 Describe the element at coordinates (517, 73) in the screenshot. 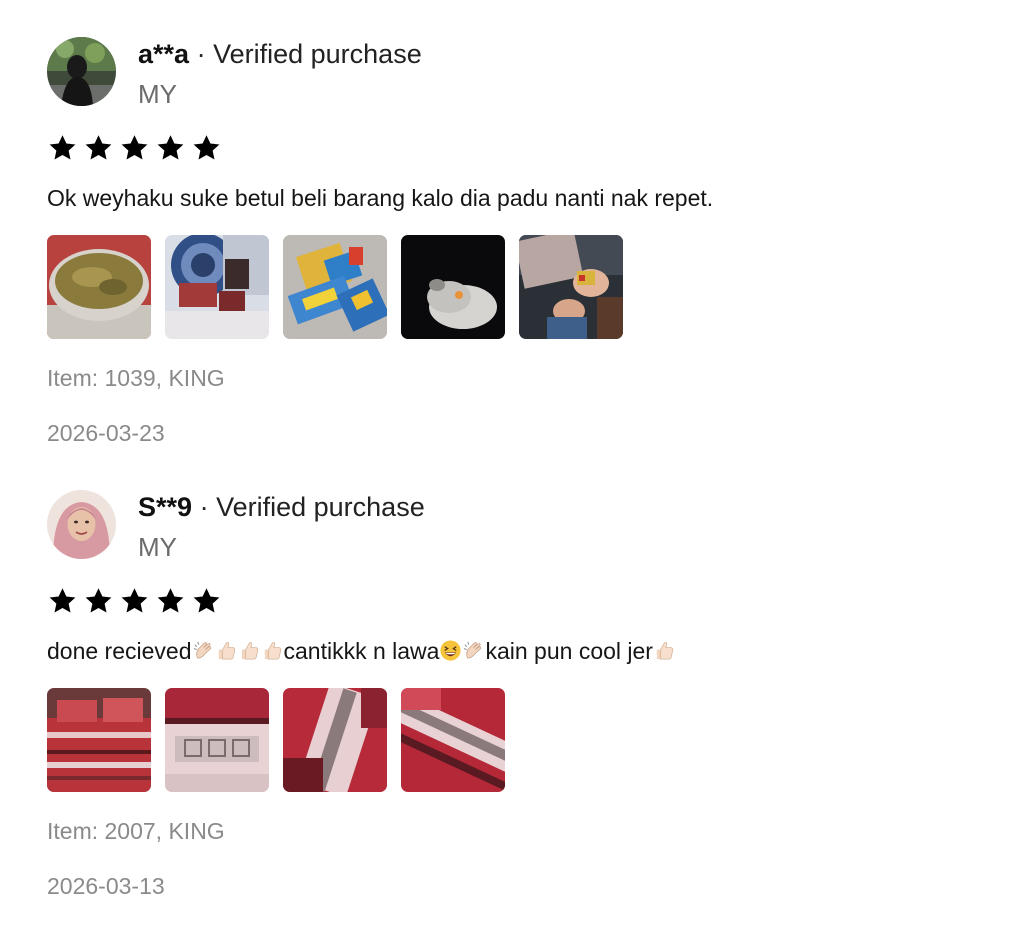

I see `review-header: a**a · Verified purchase MY` at that location.